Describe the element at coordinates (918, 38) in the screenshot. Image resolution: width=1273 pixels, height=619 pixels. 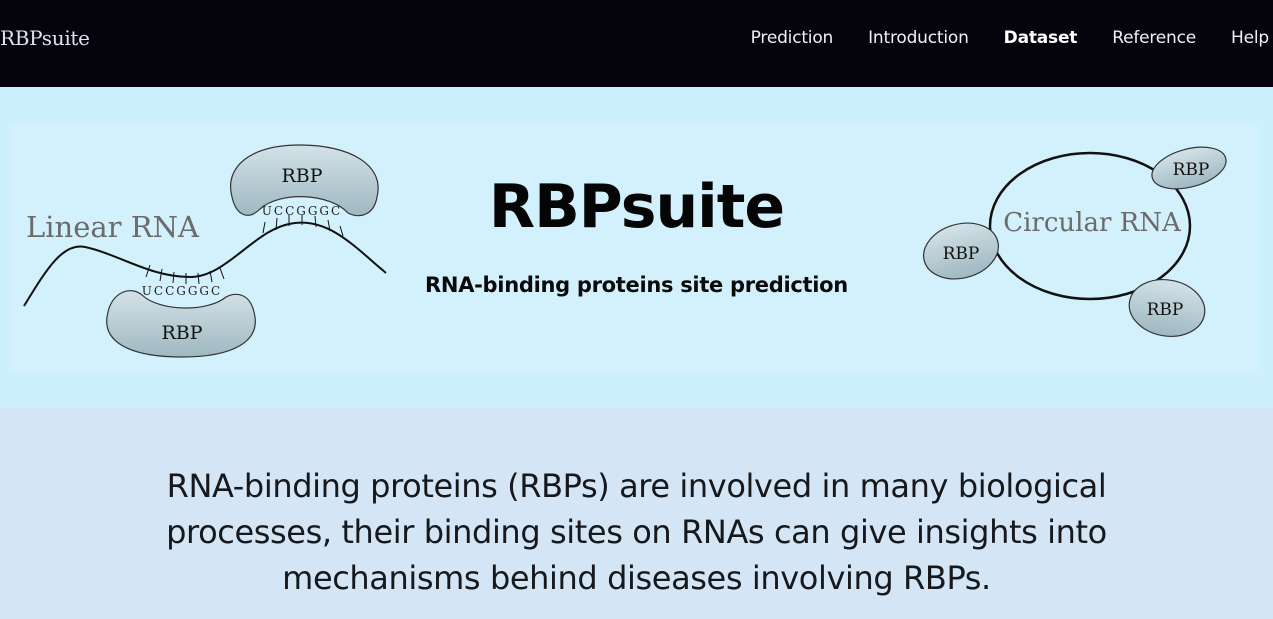
I see `nav-link-introduction: Introduction` at that location.